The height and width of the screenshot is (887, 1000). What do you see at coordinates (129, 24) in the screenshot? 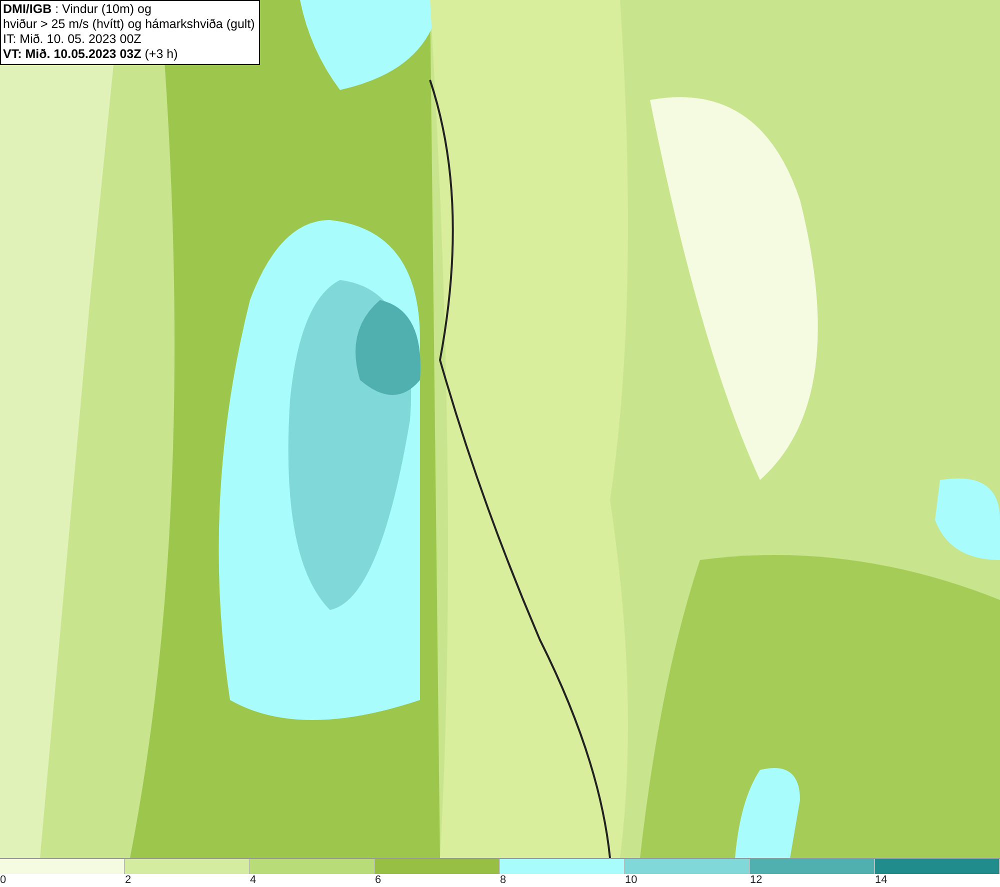
I see `info-text: hviður > 25 m/s (hvítt) og hámarkshviða (gult)` at bounding box center [129, 24].